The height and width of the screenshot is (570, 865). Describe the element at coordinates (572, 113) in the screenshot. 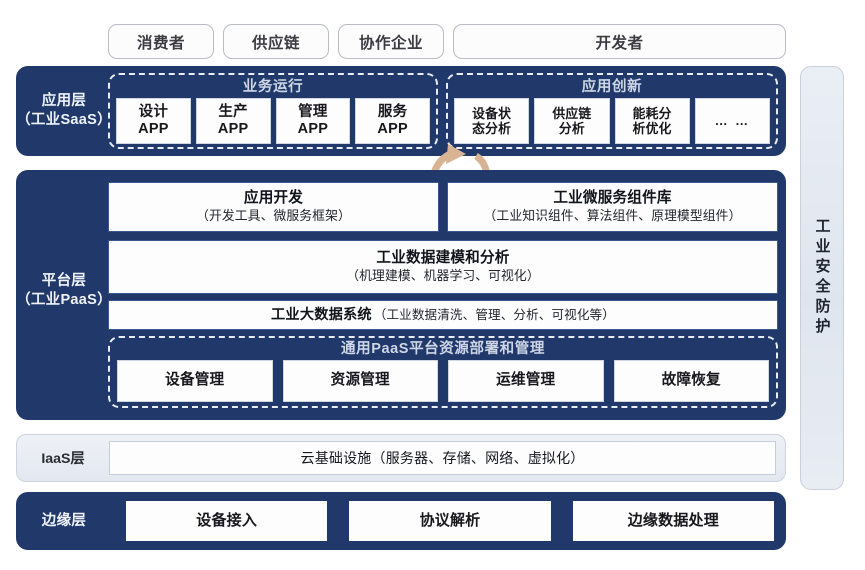

I see `app-card-supply-chain-analysis-line1: 供应链` at that location.